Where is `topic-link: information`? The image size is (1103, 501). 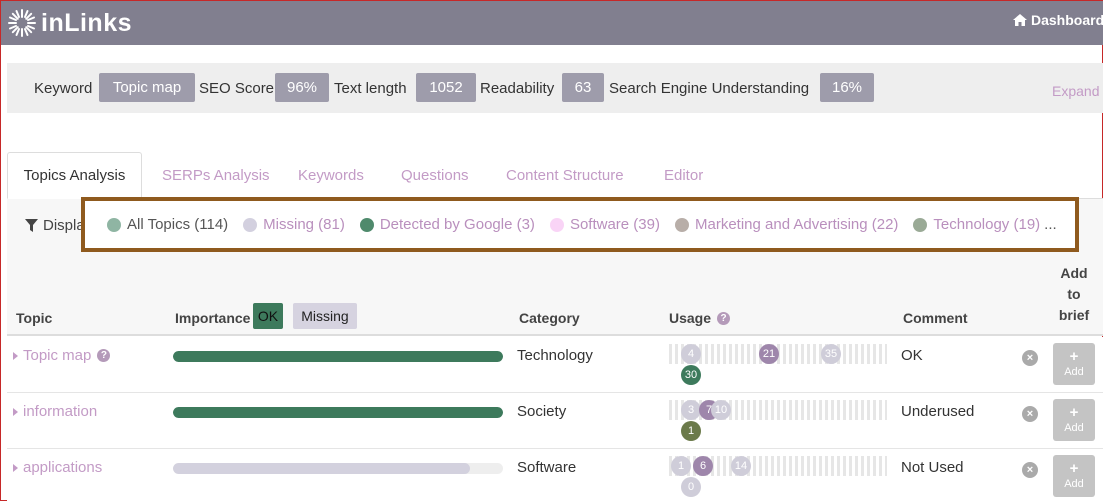 topic-link: information is located at coordinates (55, 411).